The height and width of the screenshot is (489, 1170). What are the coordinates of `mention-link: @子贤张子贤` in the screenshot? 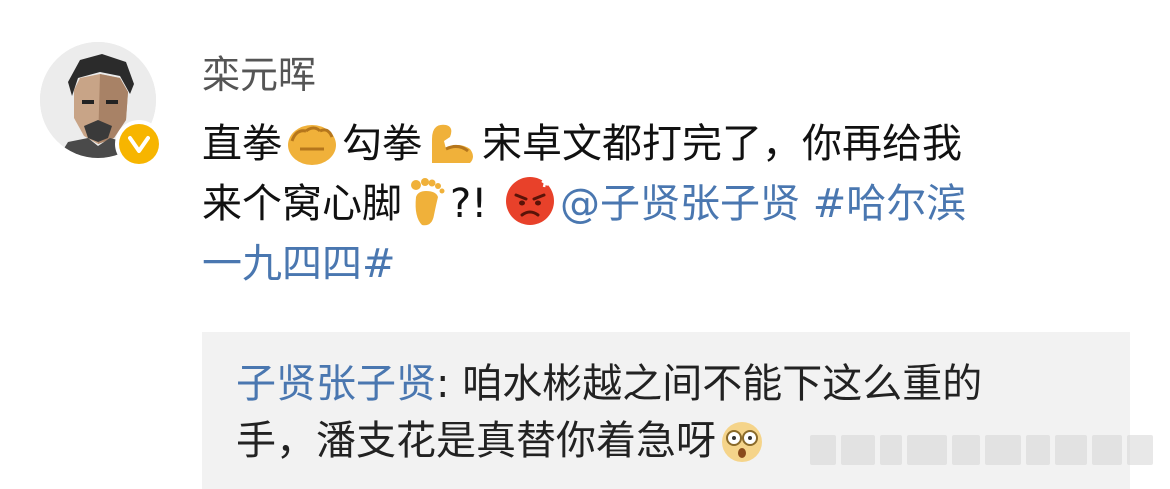 It's located at (680, 204).